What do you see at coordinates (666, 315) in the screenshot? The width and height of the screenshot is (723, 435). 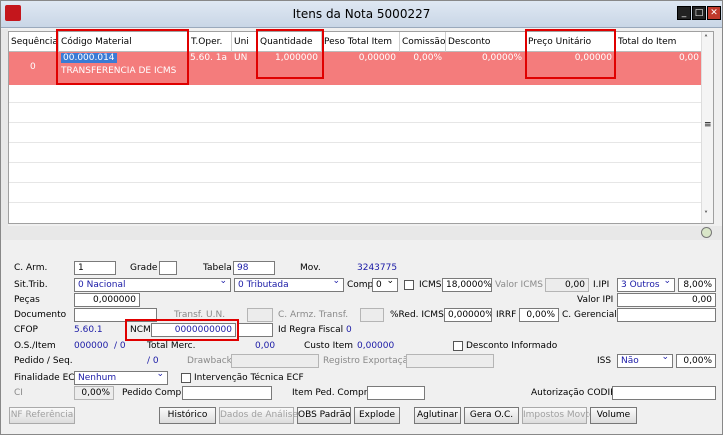 I see `cgerencial-field` at bounding box center [666, 315].